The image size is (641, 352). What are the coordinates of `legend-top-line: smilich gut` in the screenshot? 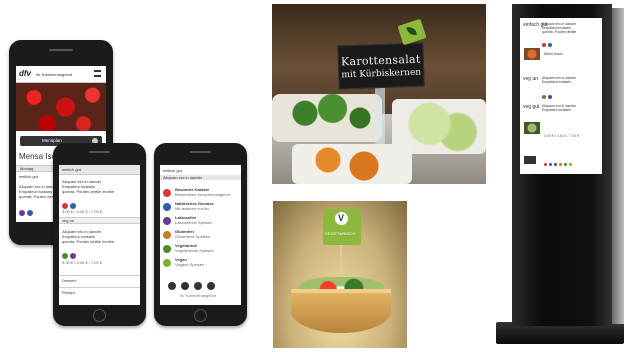 It's located at (172, 170).